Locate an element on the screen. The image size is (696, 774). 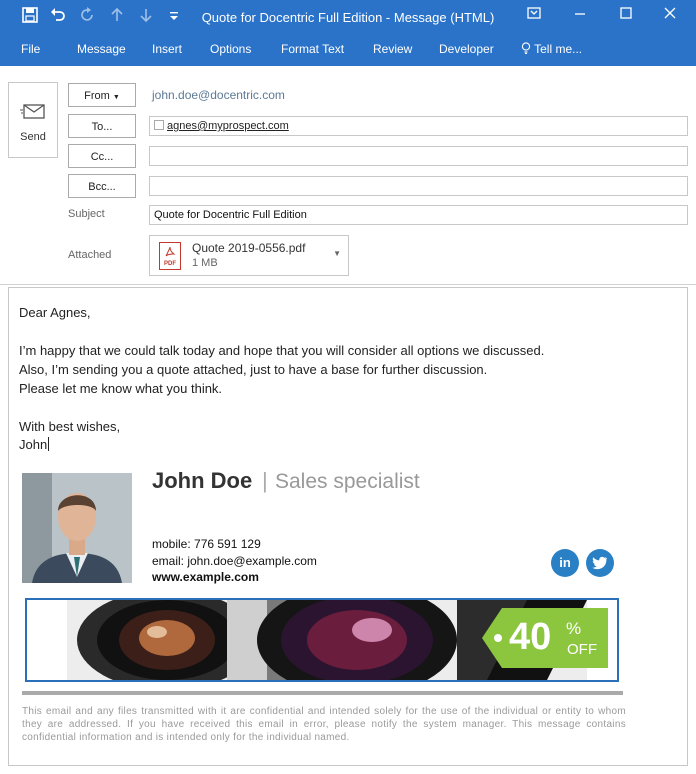
linkedin-icon: in is located at coordinates (565, 563).